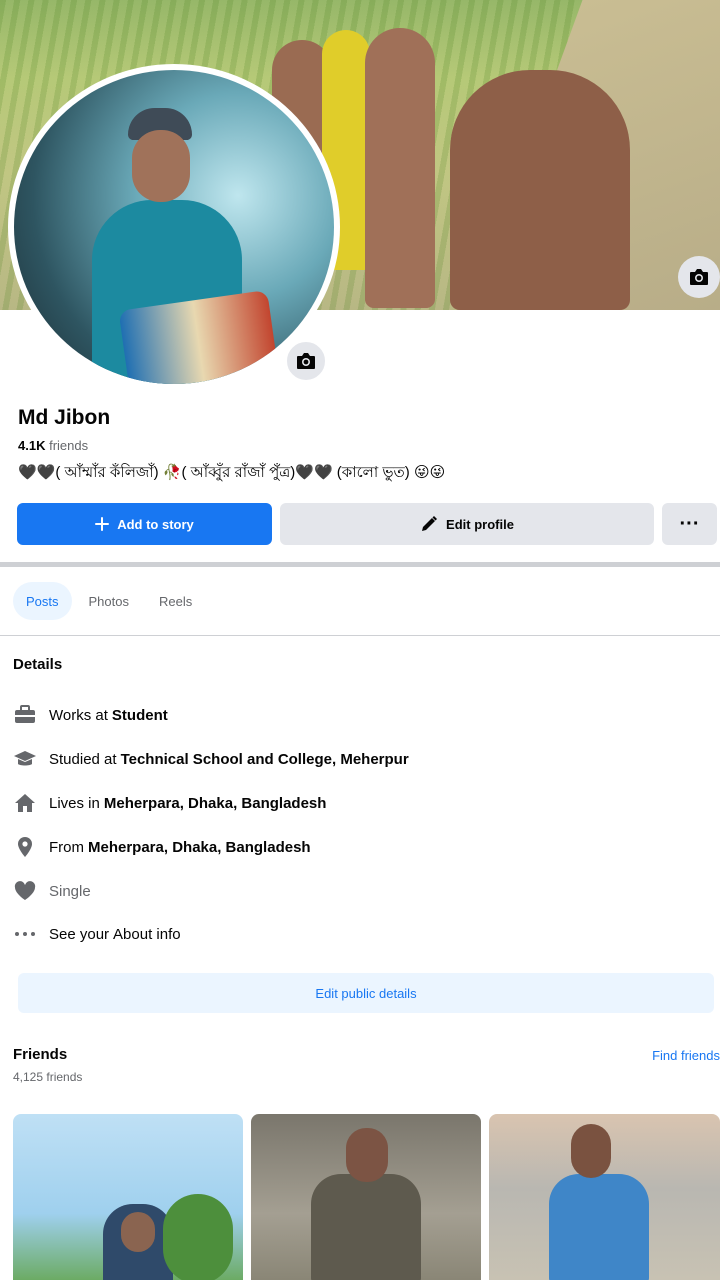  Describe the element at coordinates (147, 934) in the screenshot. I see `detail-value: About info` at that location.